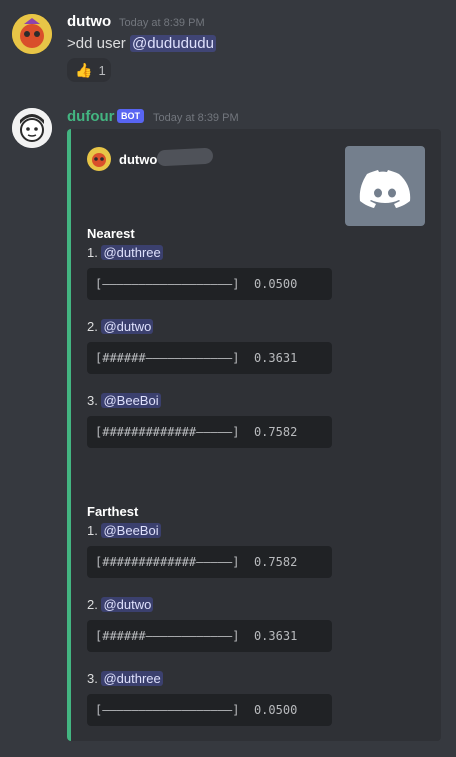 This screenshot has width=456, height=757. I want to click on farthest-item-2: 2. @dutwo, so click(120, 604).